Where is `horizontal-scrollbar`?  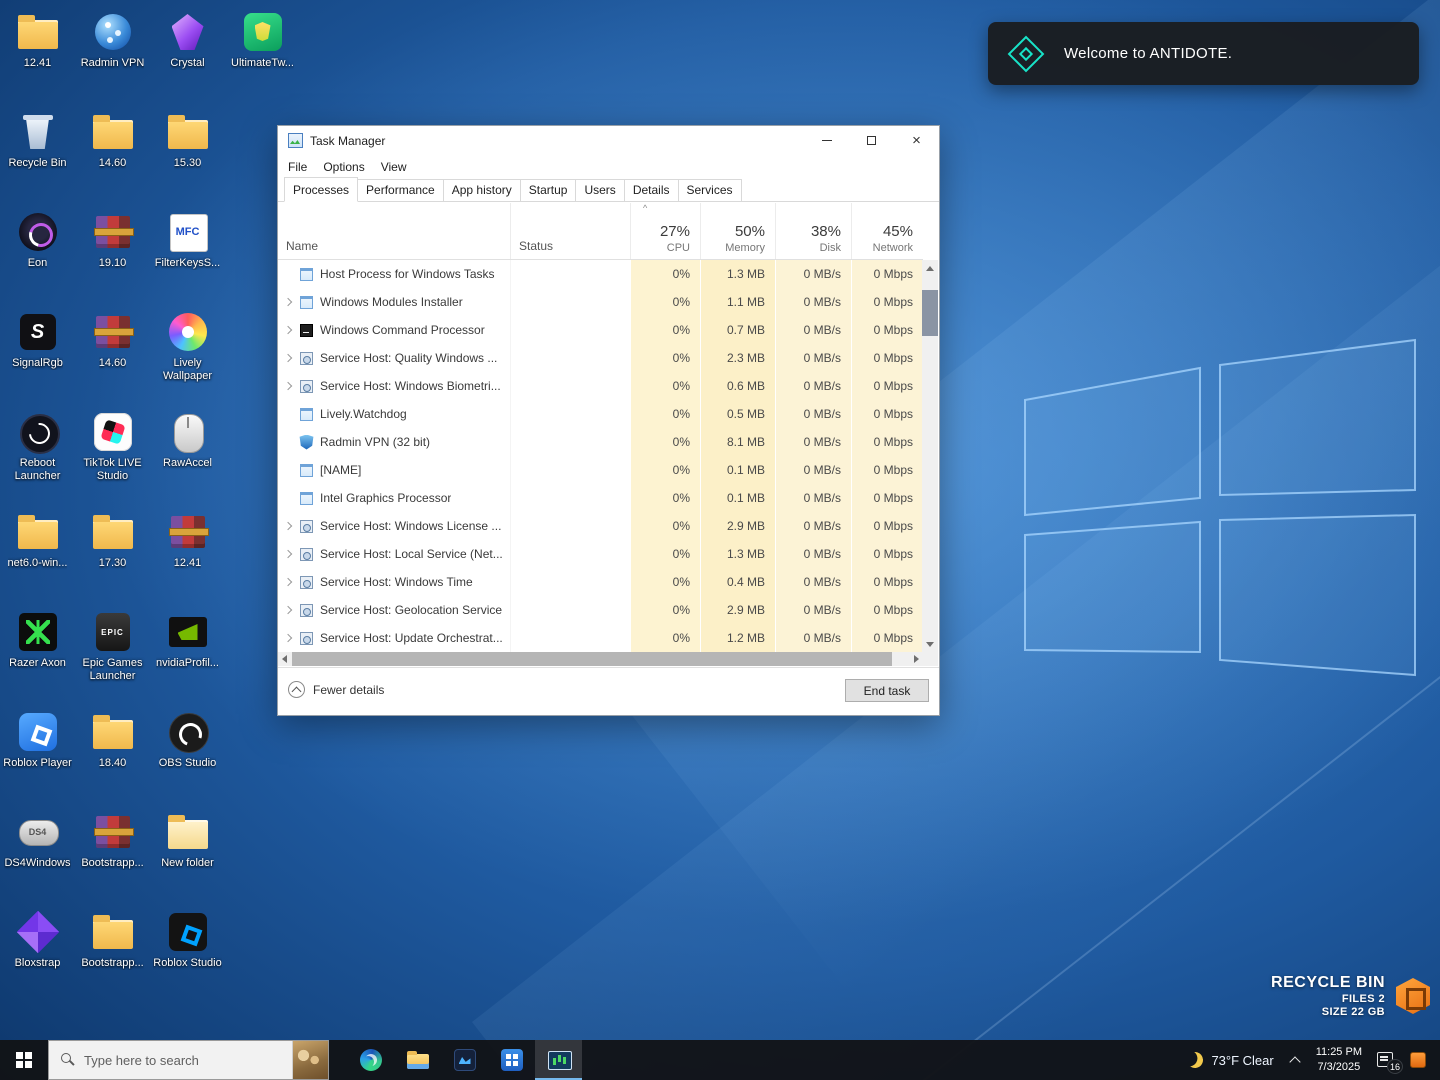 horizontal-scrollbar is located at coordinates (600, 659).